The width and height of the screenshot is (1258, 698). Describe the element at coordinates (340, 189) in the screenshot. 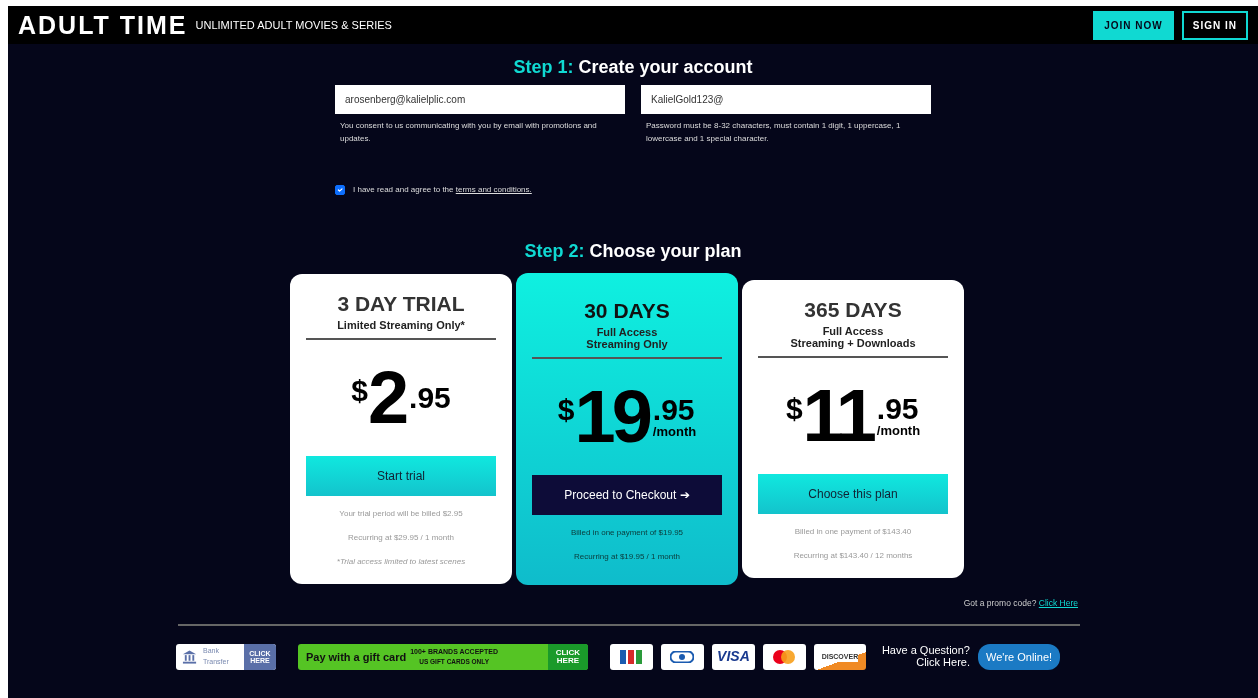

I see `agree-checkbox` at that location.